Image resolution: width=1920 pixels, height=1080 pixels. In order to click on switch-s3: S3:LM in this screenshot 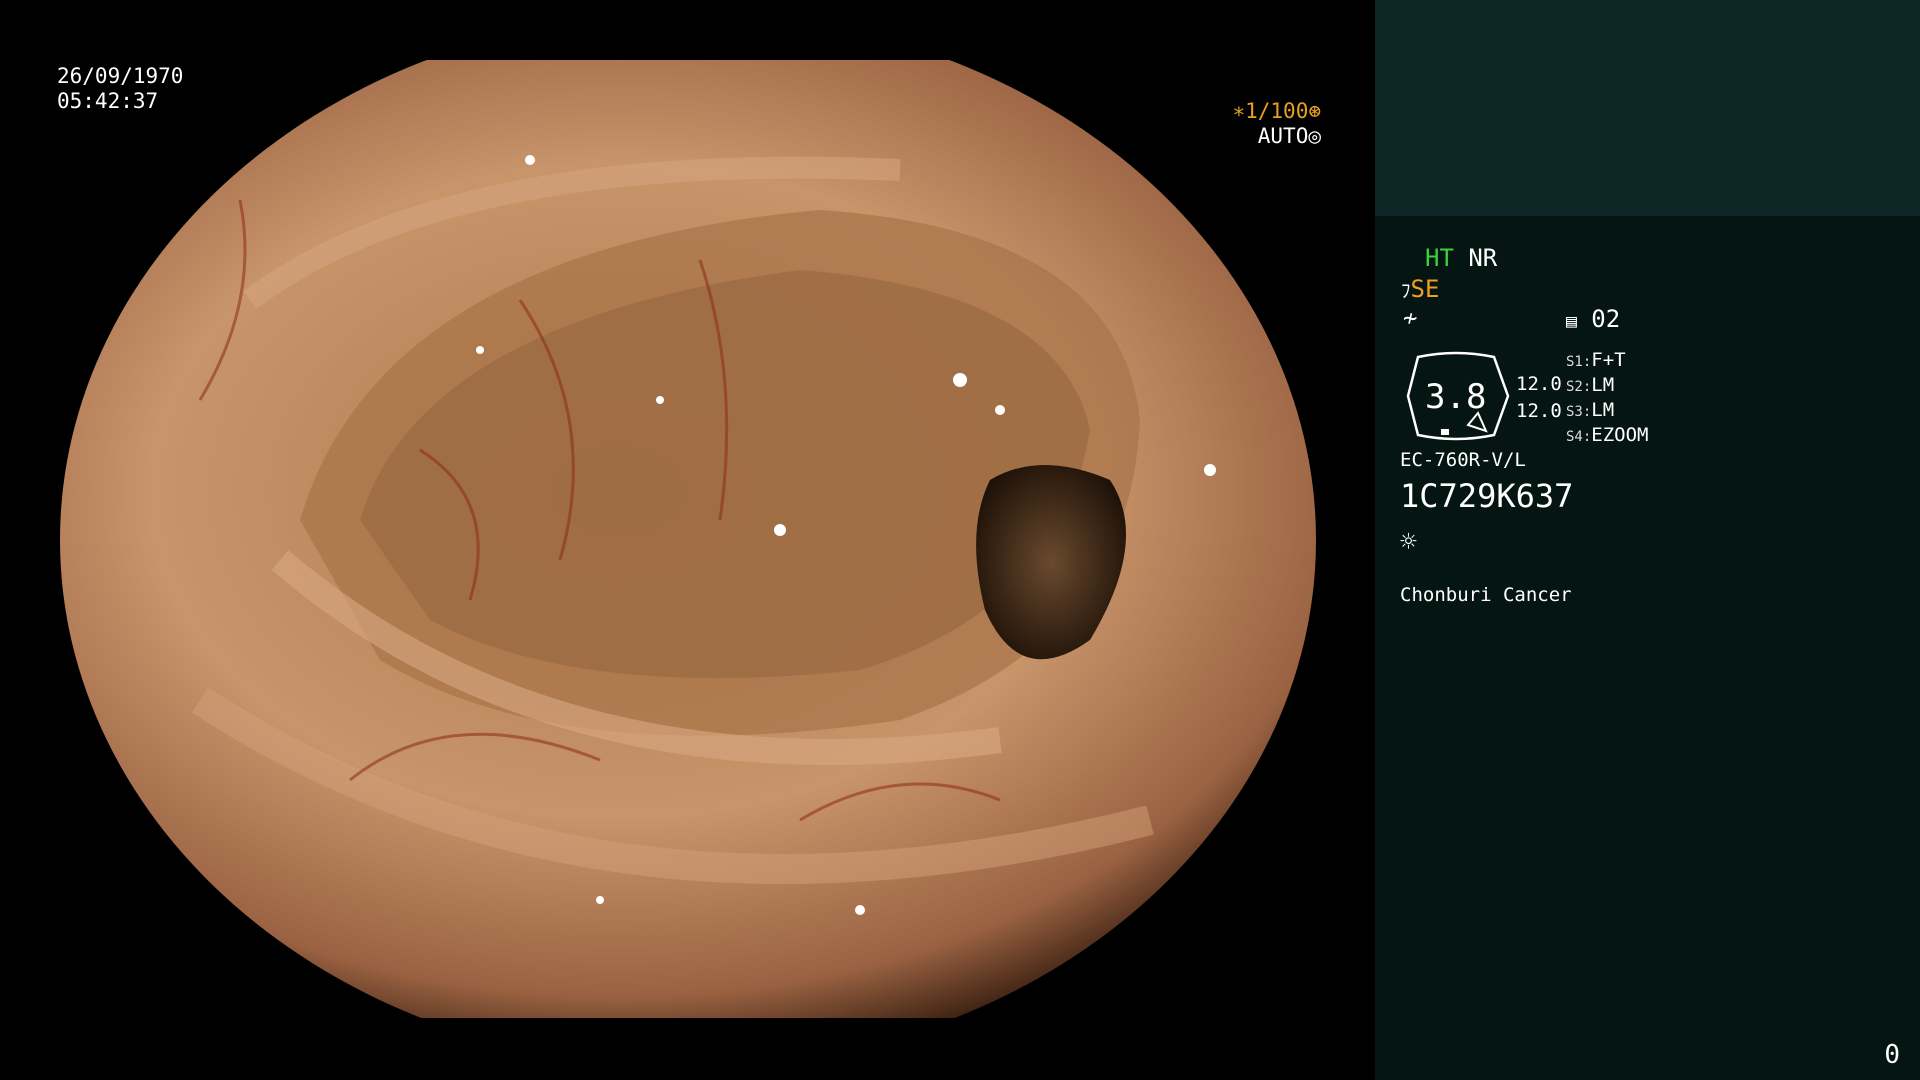, I will do `click(1590, 410)`.